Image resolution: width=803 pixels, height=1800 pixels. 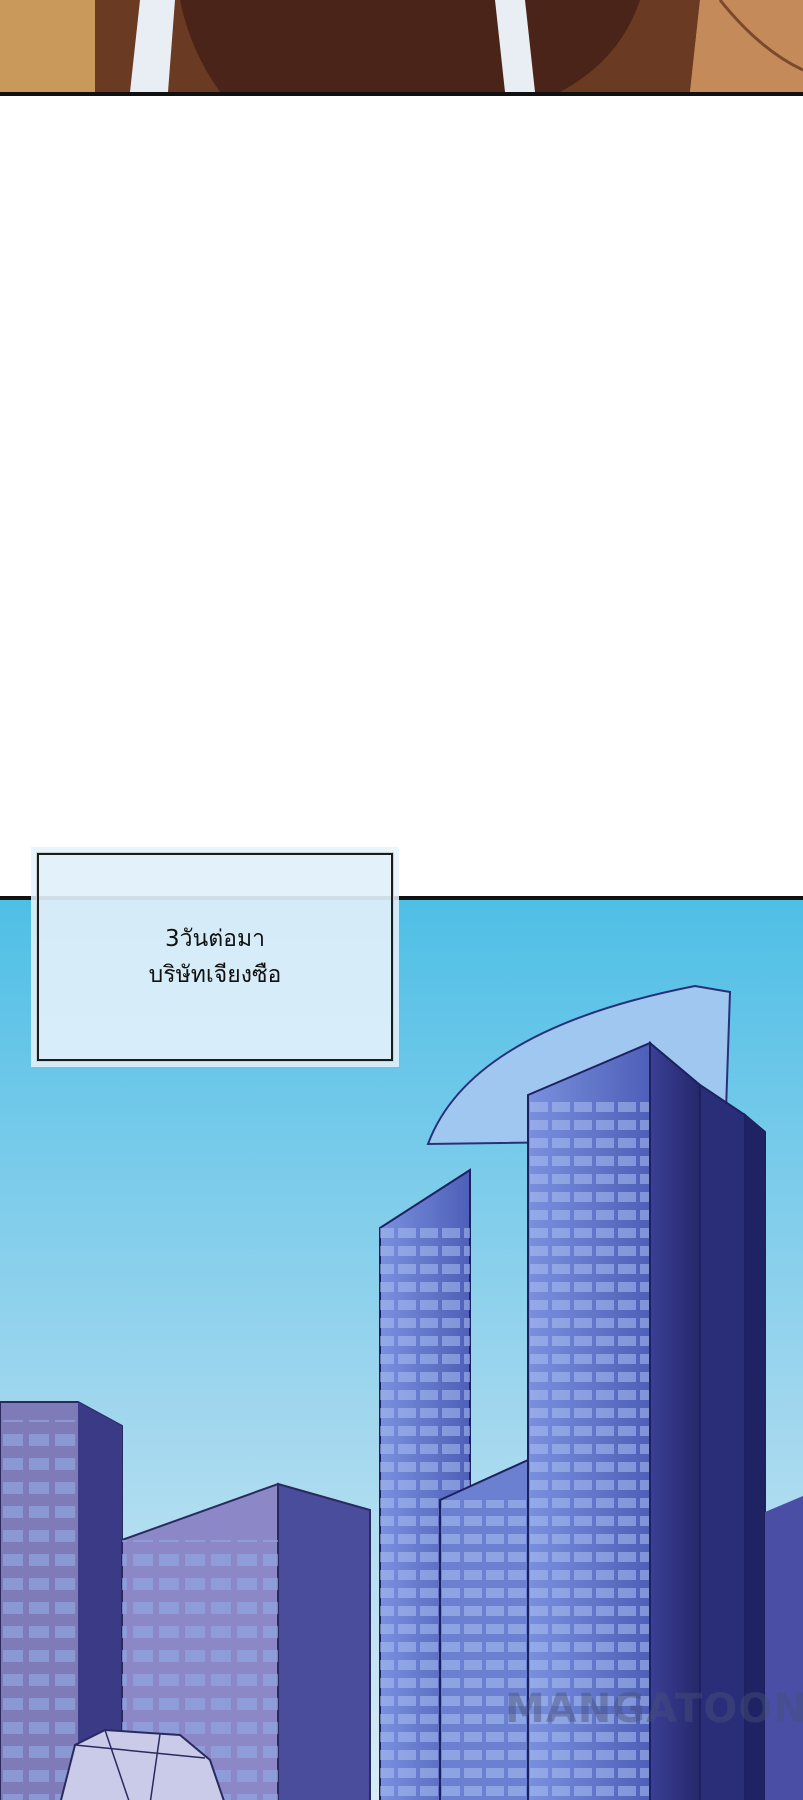 What do you see at coordinates (215, 957) in the screenshot?
I see `narration-caption-box: 3วันต่อมา บริษัทเจียงซือ` at bounding box center [215, 957].